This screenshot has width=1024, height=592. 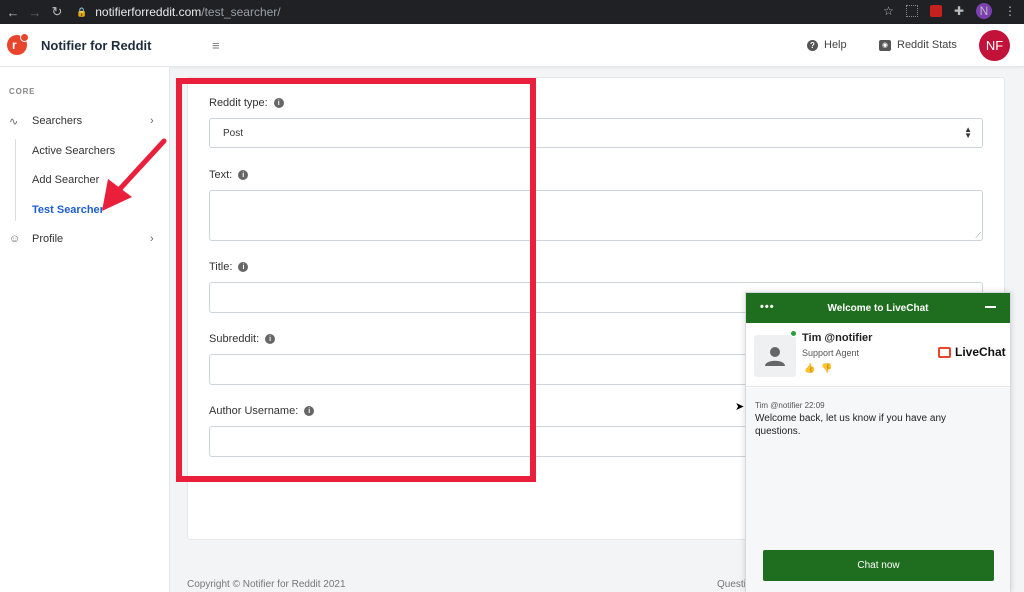 What do you see at coordinates (980, 352) in the screenshot?
I see `livechat-brand-text: LiveChat` at bounding box center [980, 352].